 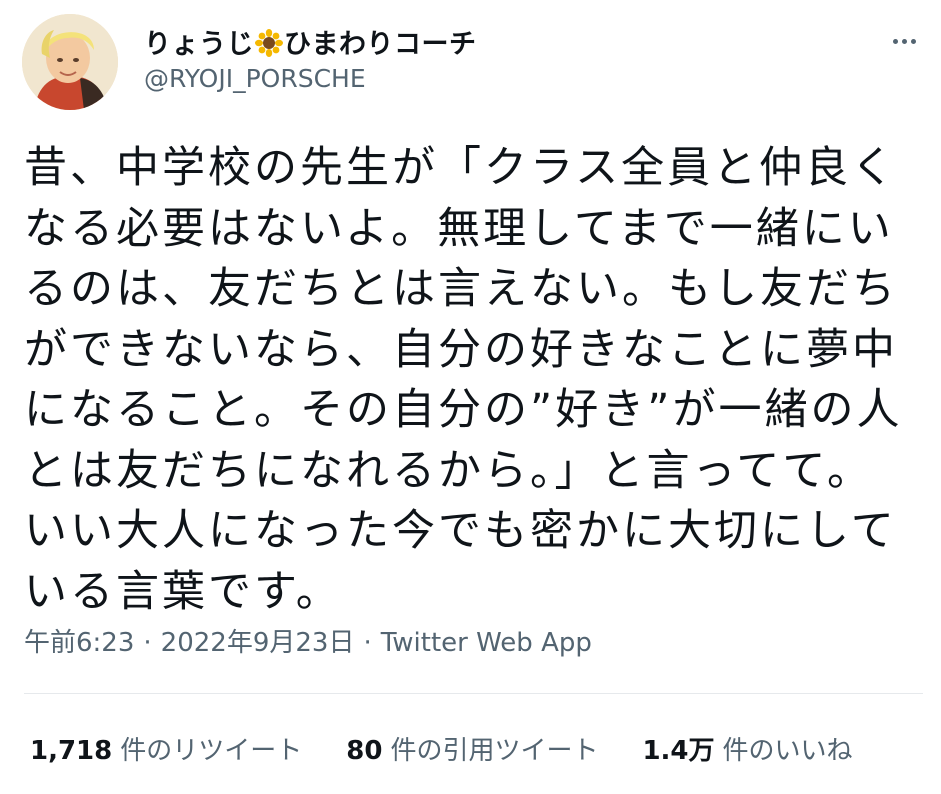 What do you see at coordinates (678, 751) in the screenshot?
I see `stat-count: 1.4万` at bounding box center [678, 751].